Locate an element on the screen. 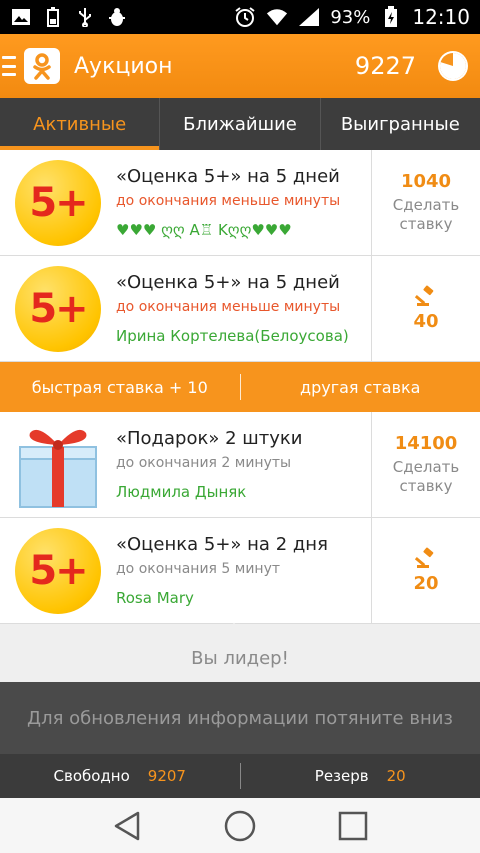 Image resolution: width=480 pixels, height=853 pixels. divider is located at coordinates (240, 387).